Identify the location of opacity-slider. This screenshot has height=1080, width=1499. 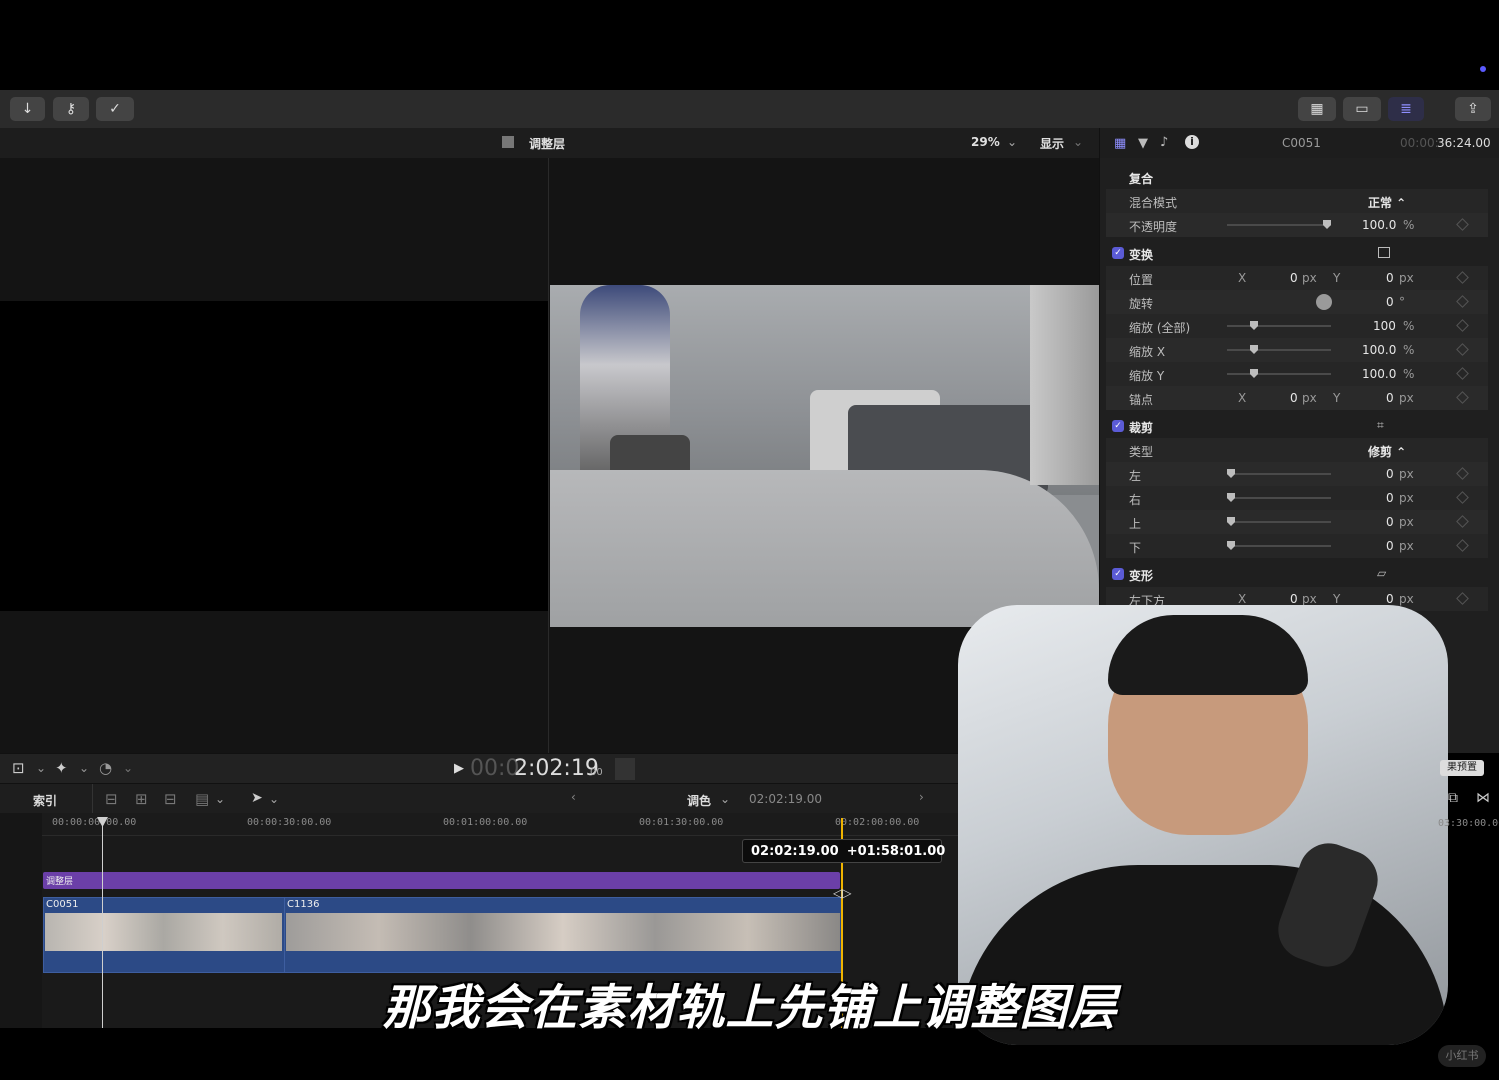
(1279, 224).